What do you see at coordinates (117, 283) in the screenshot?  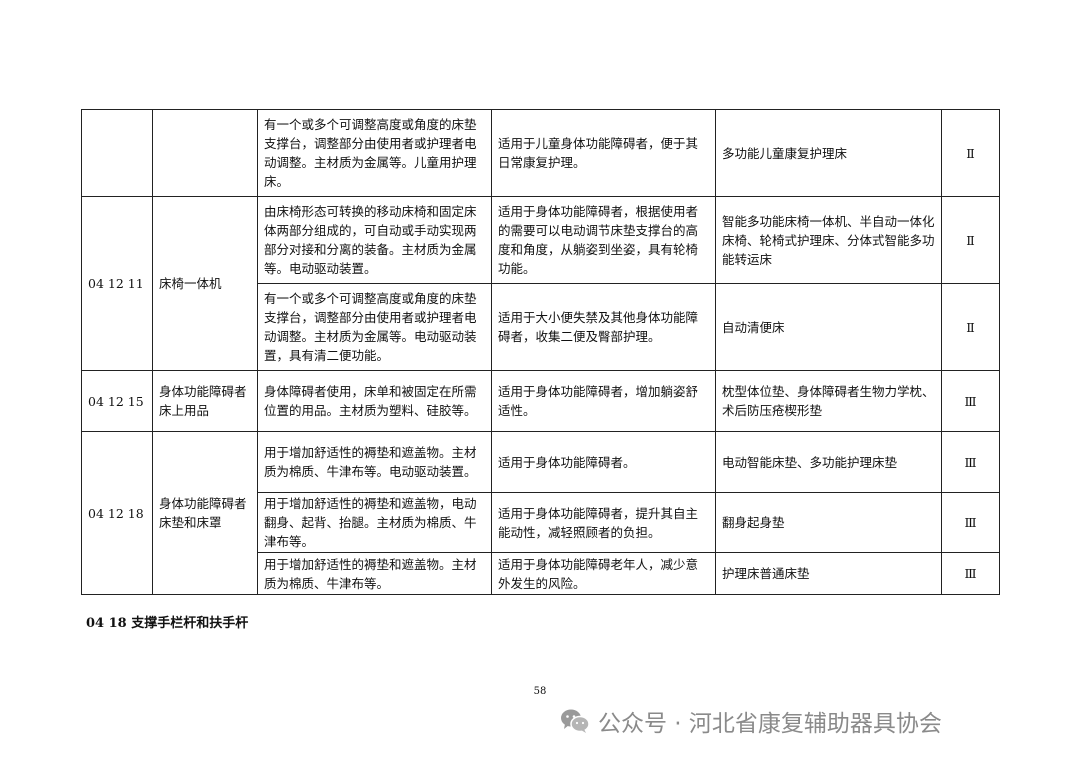 I see `category-code-cell: 04 12 11` at bounding box center [117, 283].